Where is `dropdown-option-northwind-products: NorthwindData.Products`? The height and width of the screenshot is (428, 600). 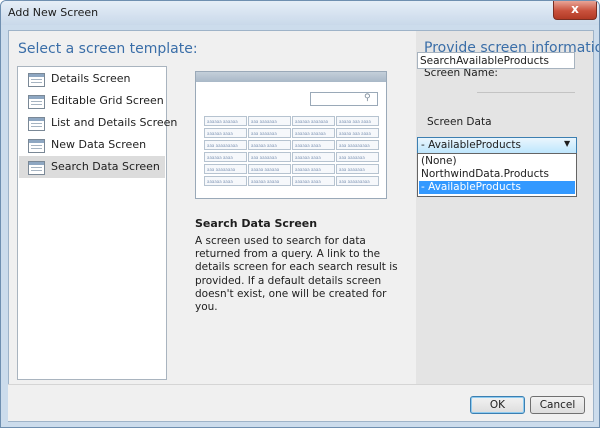 dropdown-option-northwind-products: NorthwindData.Products is located at coordinates (497, 174).